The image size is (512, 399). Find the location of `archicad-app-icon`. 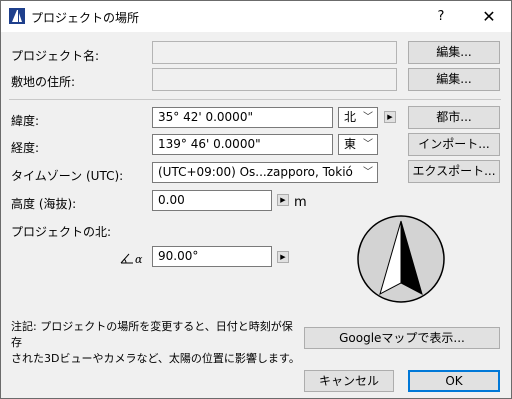

archicad-app-icon is located at coordinates (17, 16).